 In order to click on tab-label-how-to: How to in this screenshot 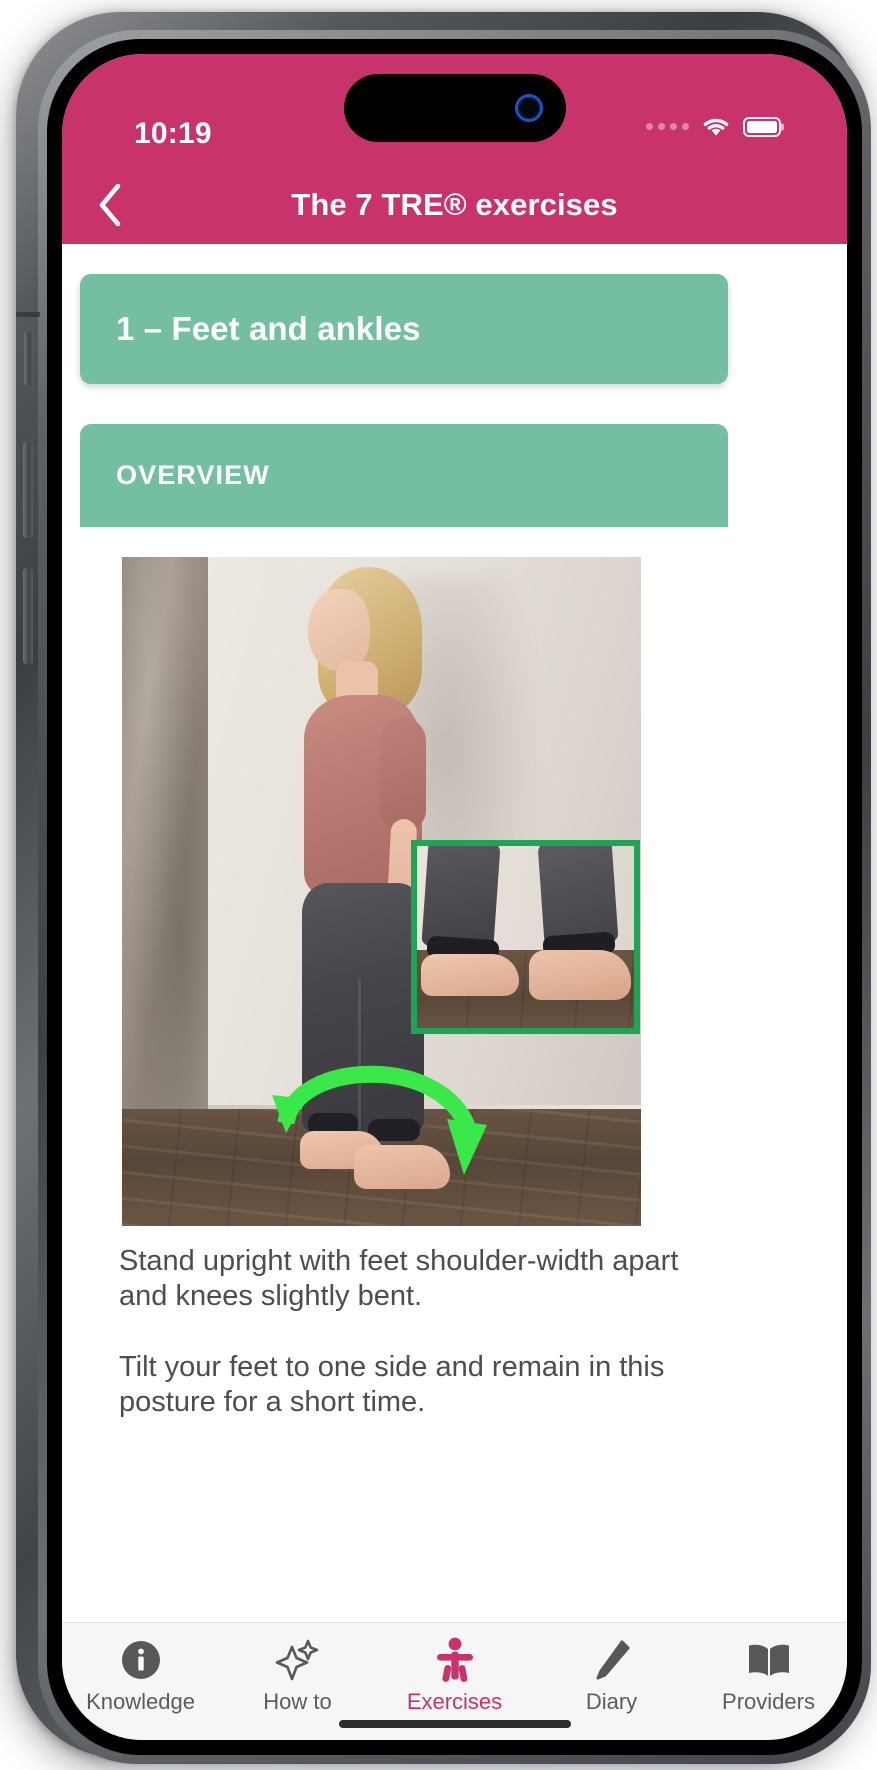, I will do `click(297, 1701)`.